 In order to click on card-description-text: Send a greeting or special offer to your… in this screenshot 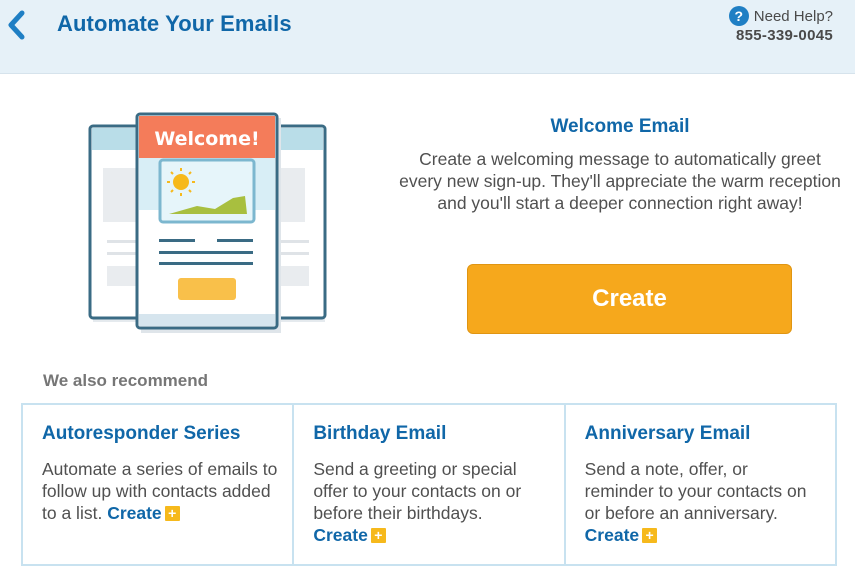, I will do `click(417, 491)`.